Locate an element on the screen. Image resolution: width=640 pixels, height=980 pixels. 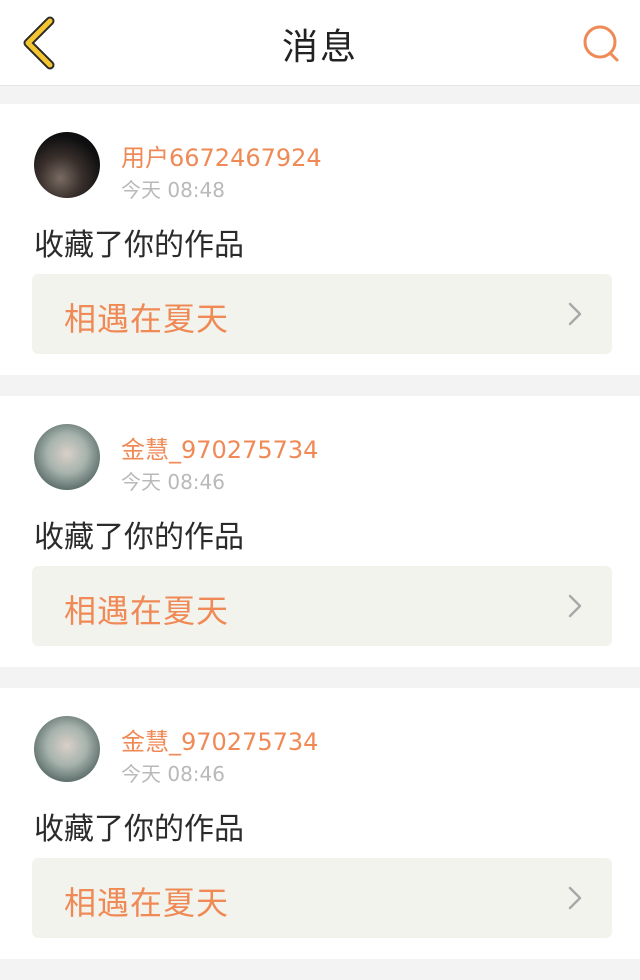
search-icon is located at coordinates (601, 43).